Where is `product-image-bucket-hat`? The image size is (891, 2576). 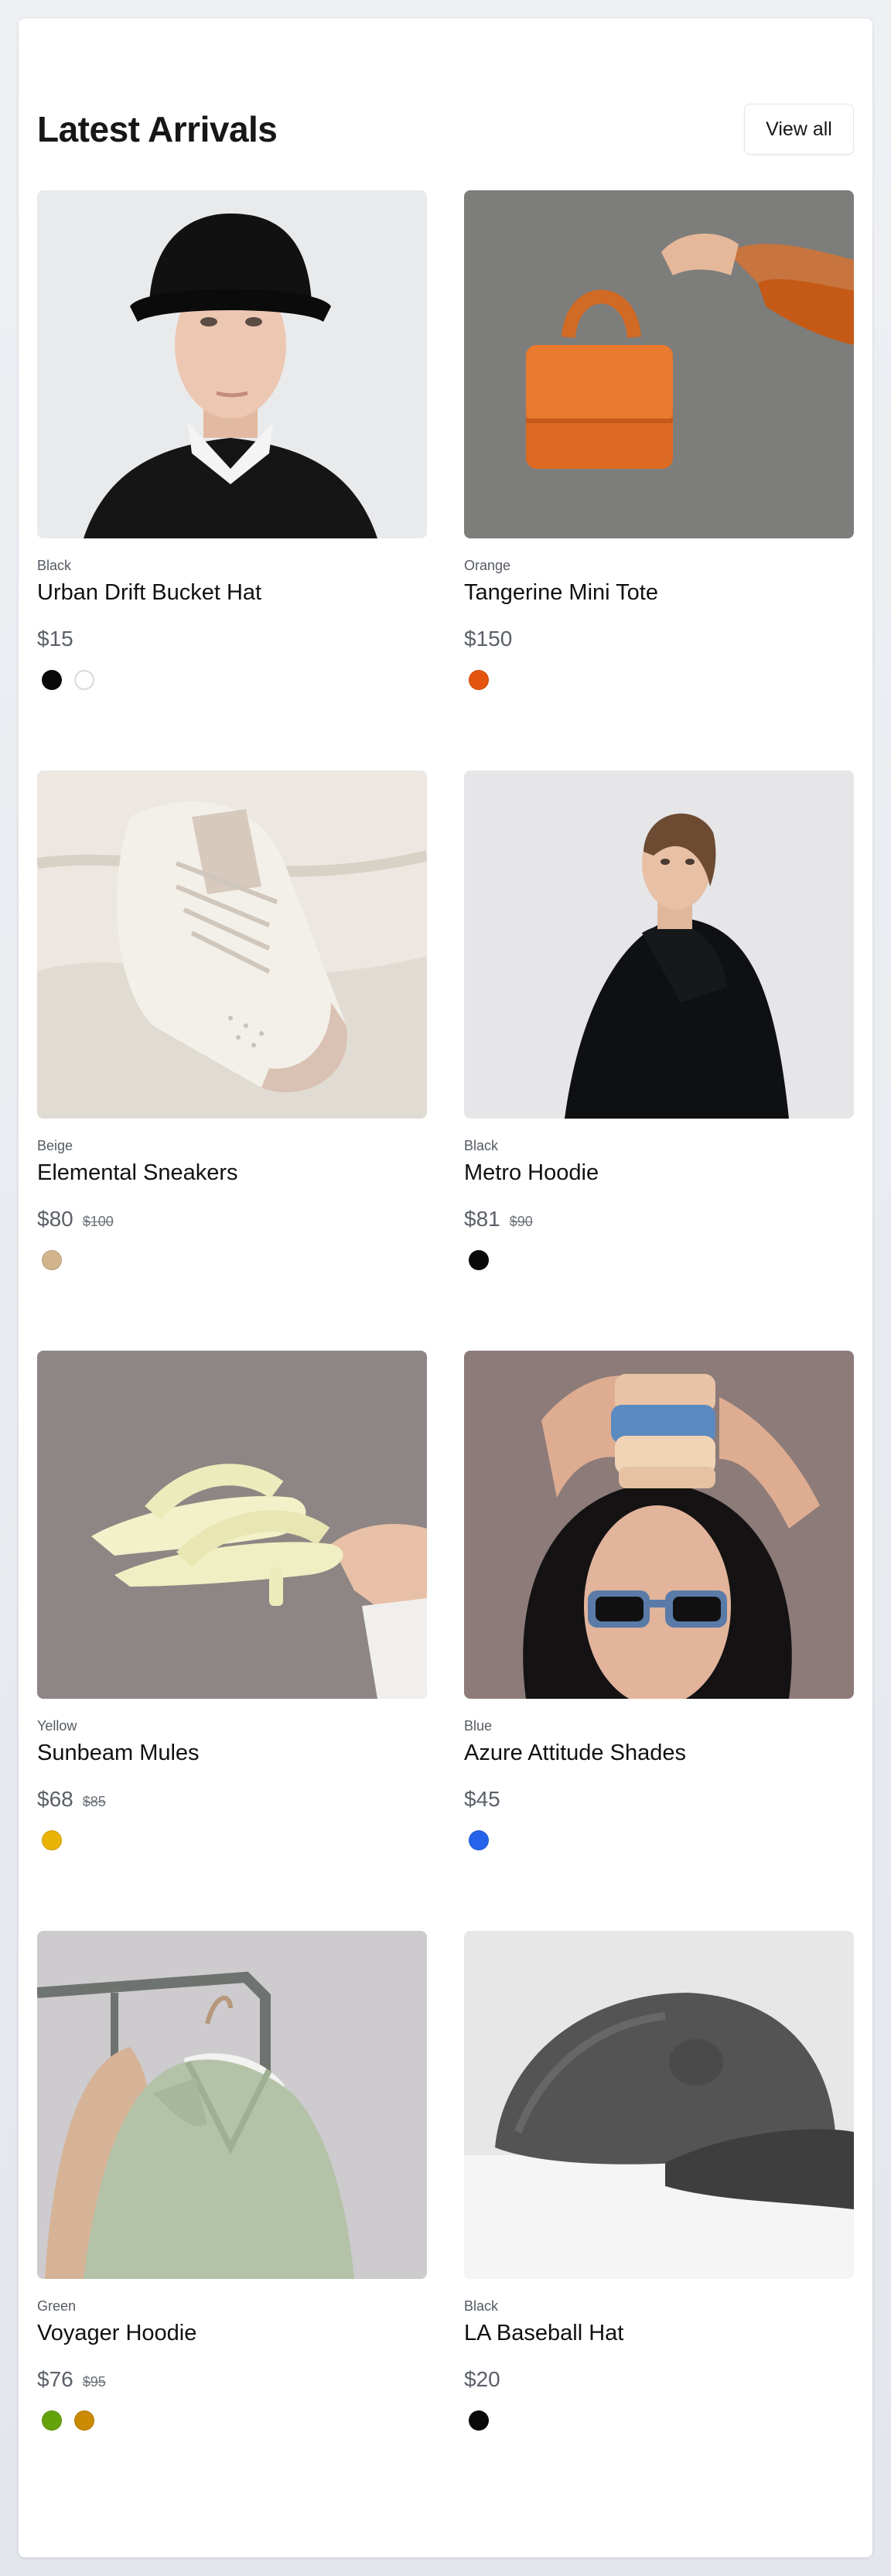 product-image-bucket-hat is located at coordinates (232, 364).